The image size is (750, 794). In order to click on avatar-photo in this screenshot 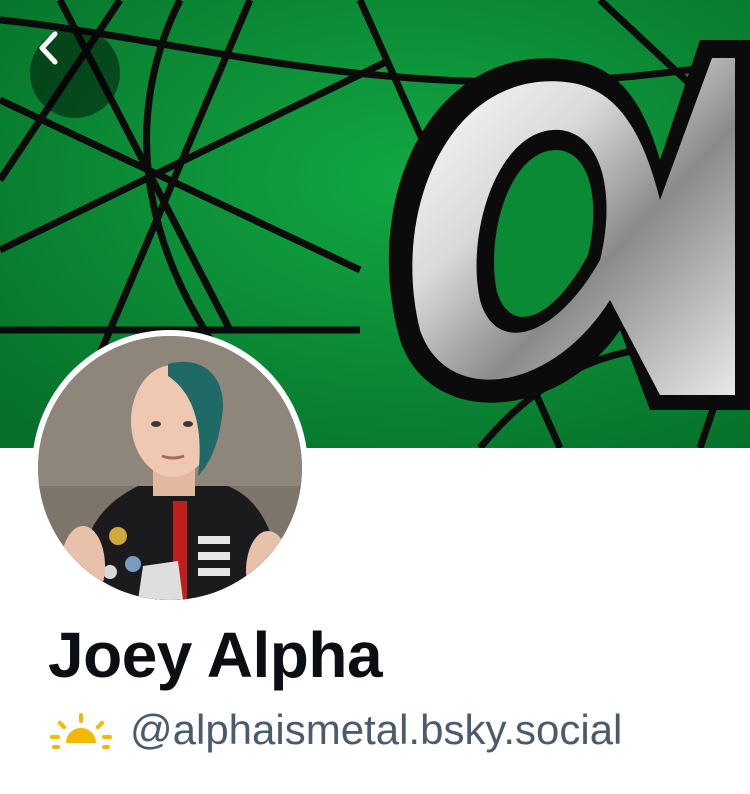, I will do `click(170, 468)`.